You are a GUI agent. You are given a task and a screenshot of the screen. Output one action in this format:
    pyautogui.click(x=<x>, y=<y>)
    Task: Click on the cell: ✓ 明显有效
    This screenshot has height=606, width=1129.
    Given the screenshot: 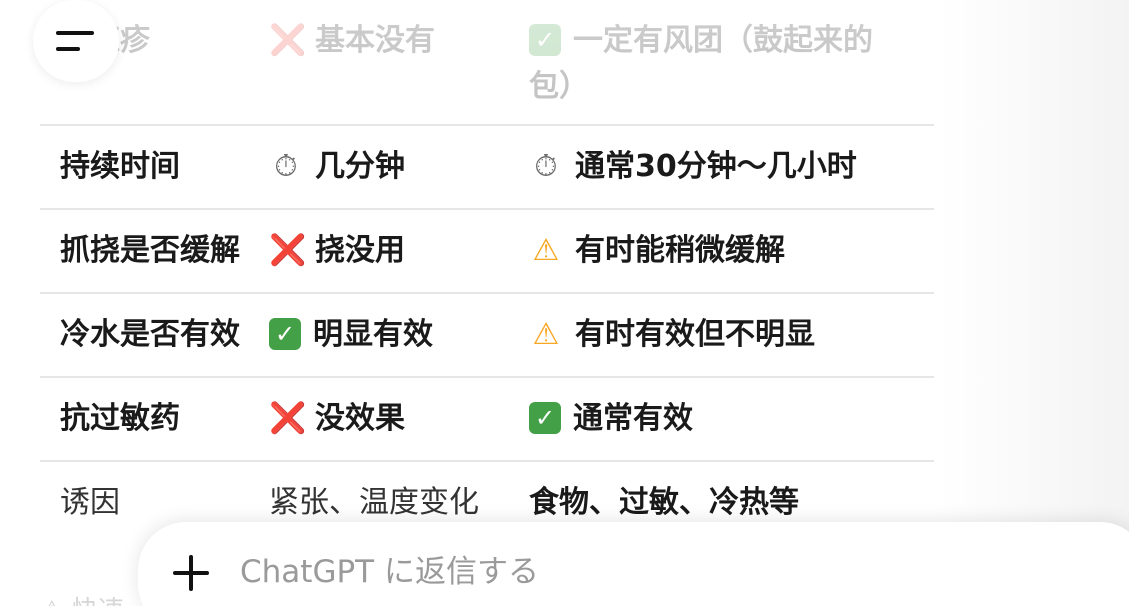 What is the action you would take?
    pyautogui.click(x=399, y=335)
    